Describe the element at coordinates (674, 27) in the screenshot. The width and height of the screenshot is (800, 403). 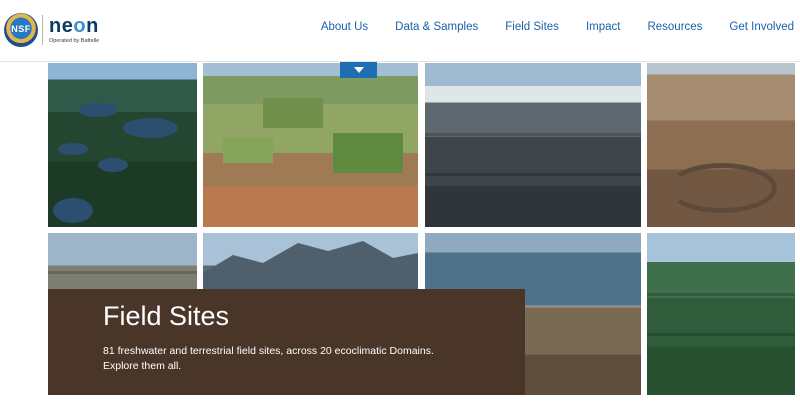
I see `nav-resources: Resources` at that location.